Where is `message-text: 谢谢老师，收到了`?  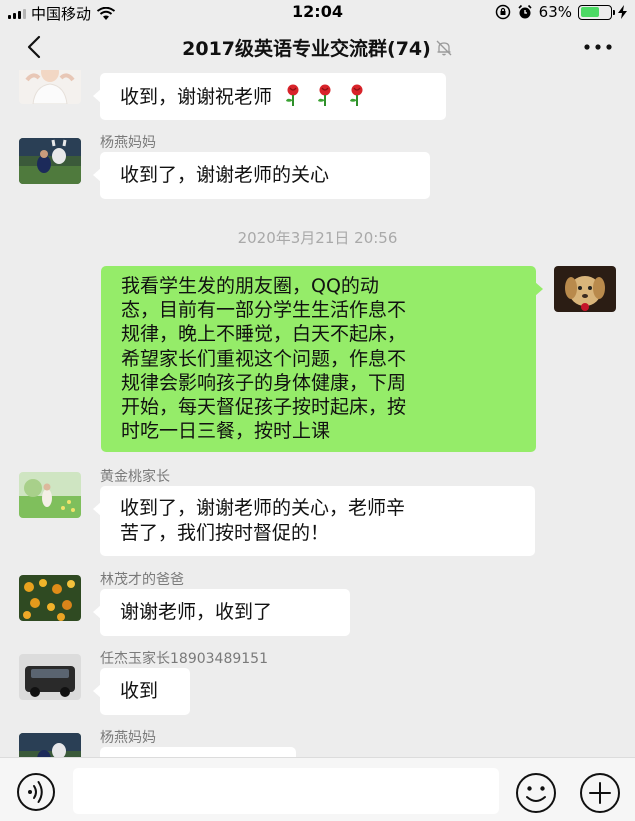
message-text: 谢谢老师，收到了 is located at coordinates (196, 612).